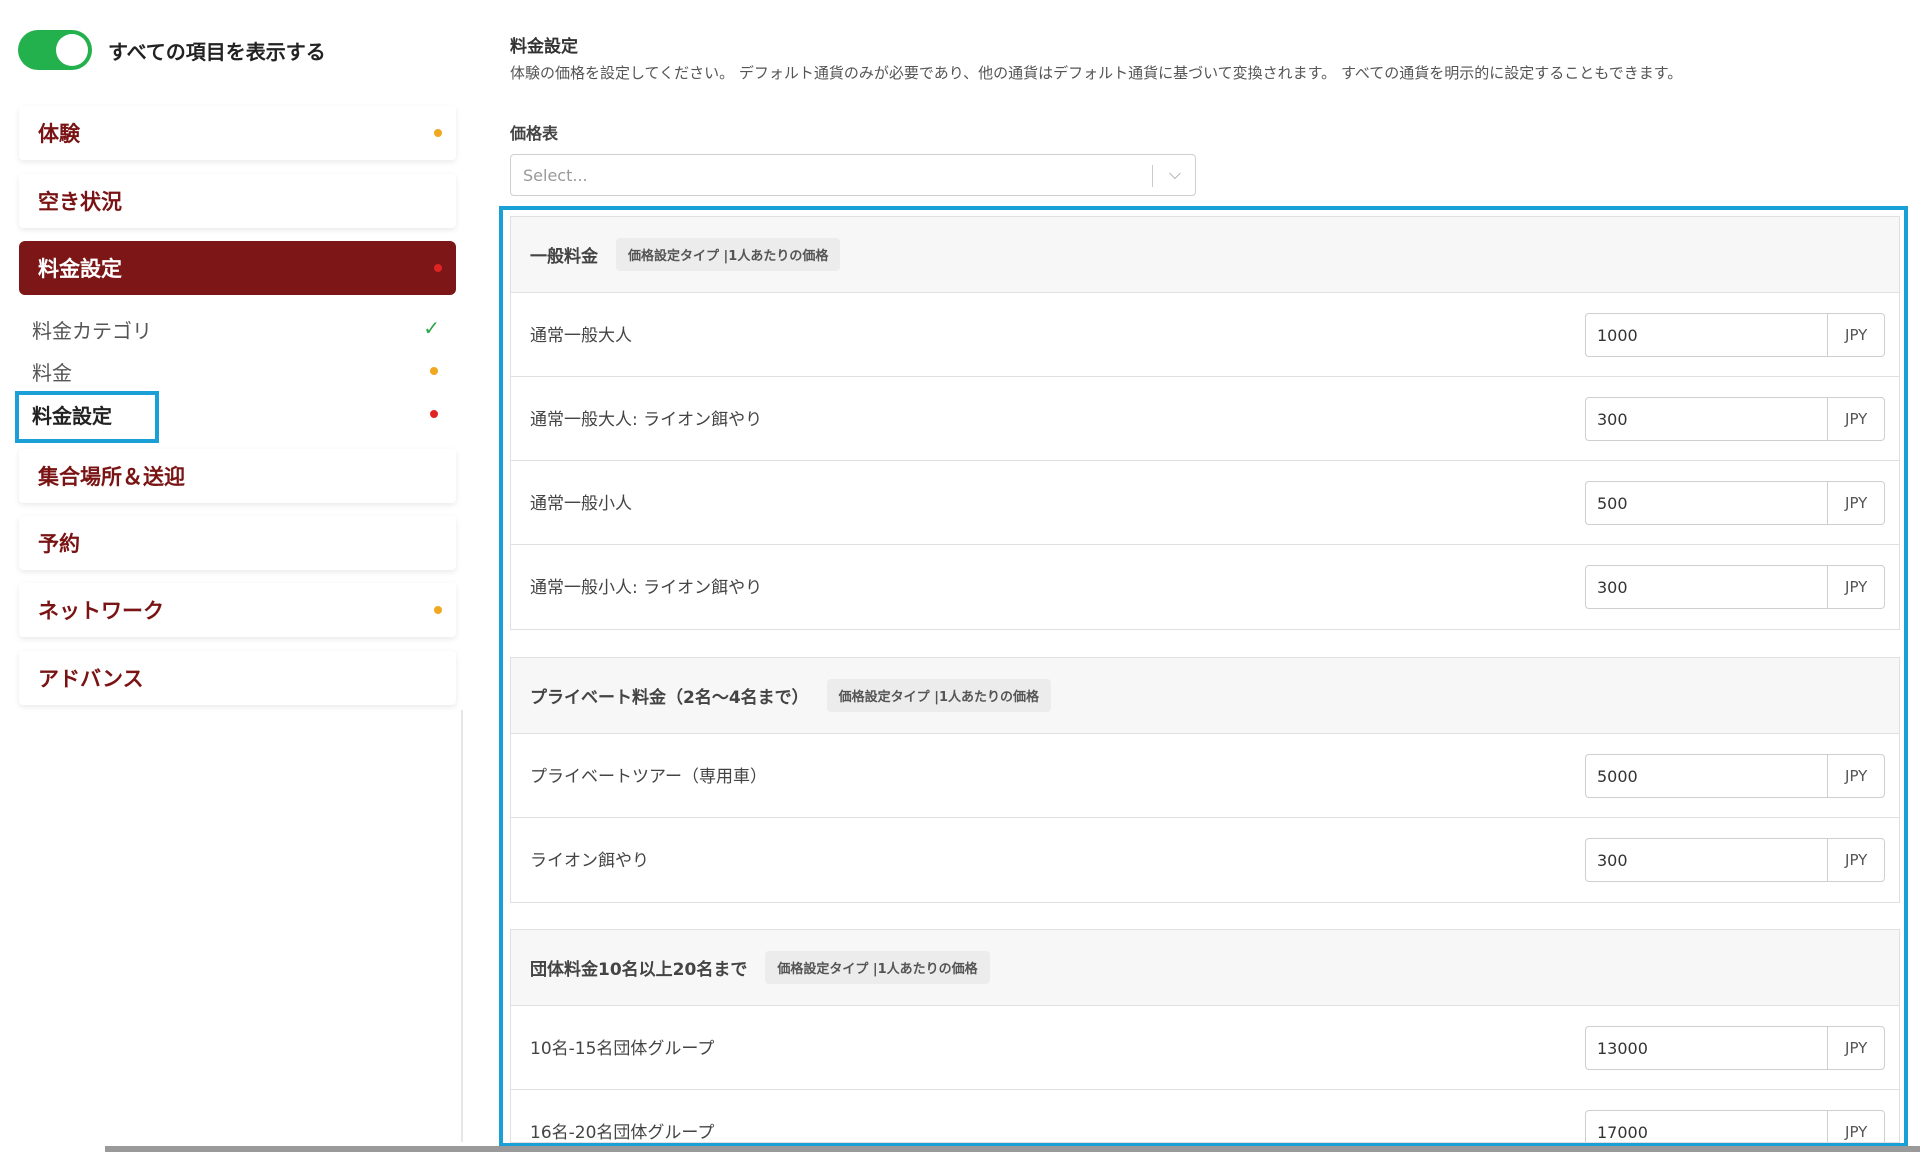  I want to click on price-table-select: Select... ⌵, so click(853, 175).